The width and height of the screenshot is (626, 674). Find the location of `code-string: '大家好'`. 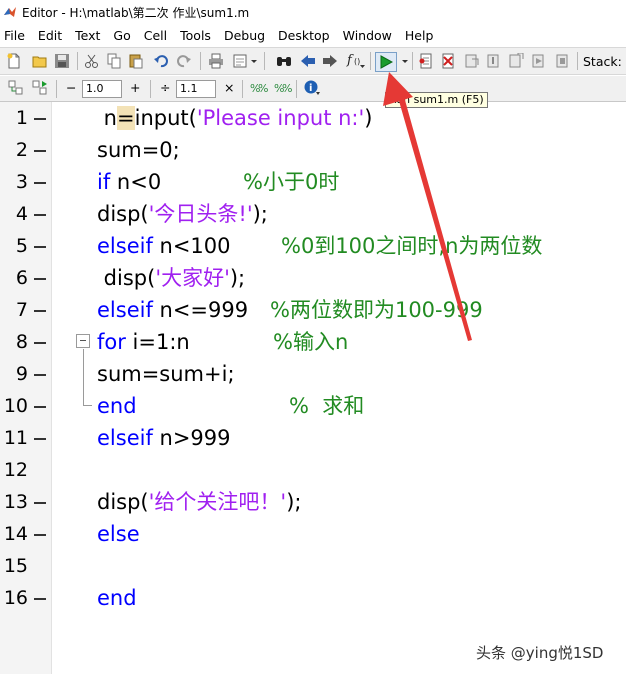

code-string: '大家好' is located at coordinates (192, 278).